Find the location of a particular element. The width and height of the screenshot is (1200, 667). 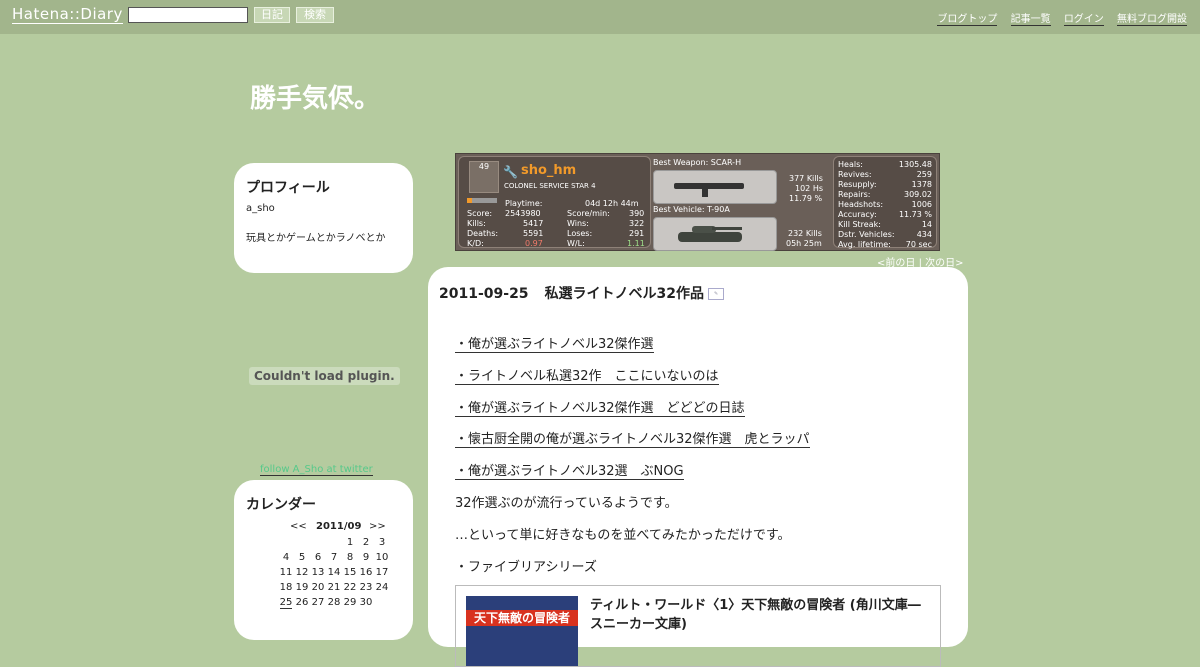

calendar-day: 15 is located at coordinates (350, 572).